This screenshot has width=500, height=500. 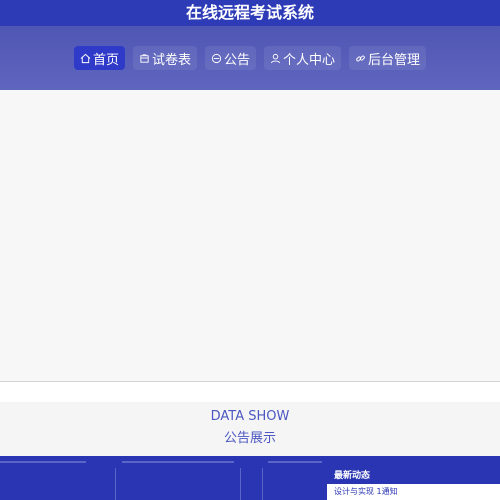 I want to click on spacer, so click(x=250, y=392).